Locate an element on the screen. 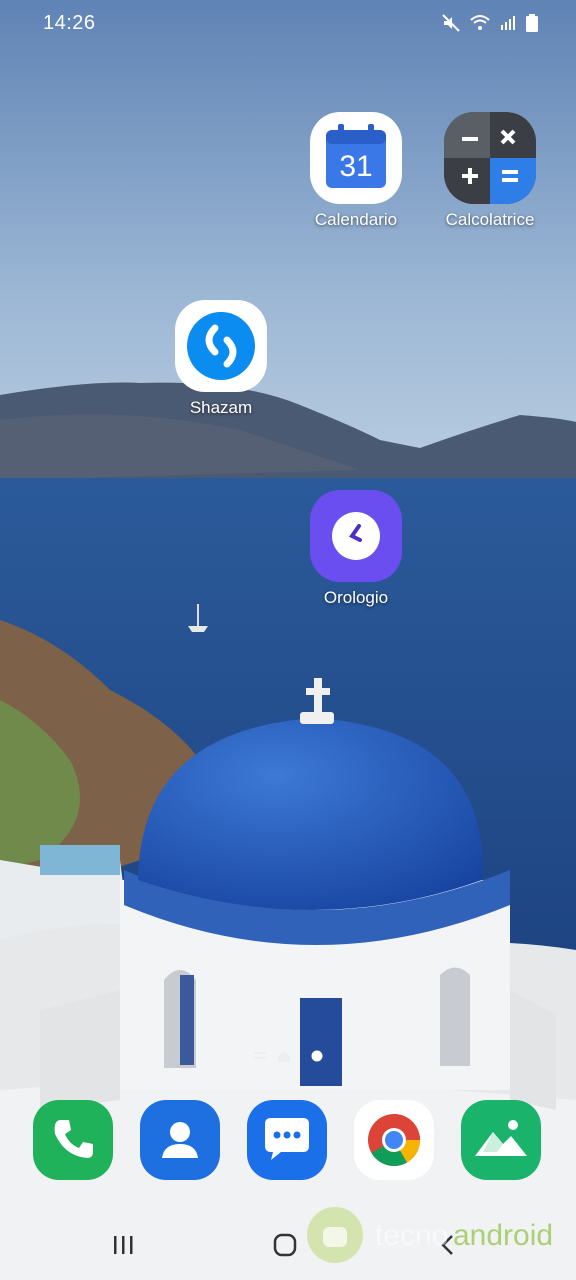 This screenshot has height=1280, width=576. app-calendar: 31 Calendario is located at coordinates (356, 171).